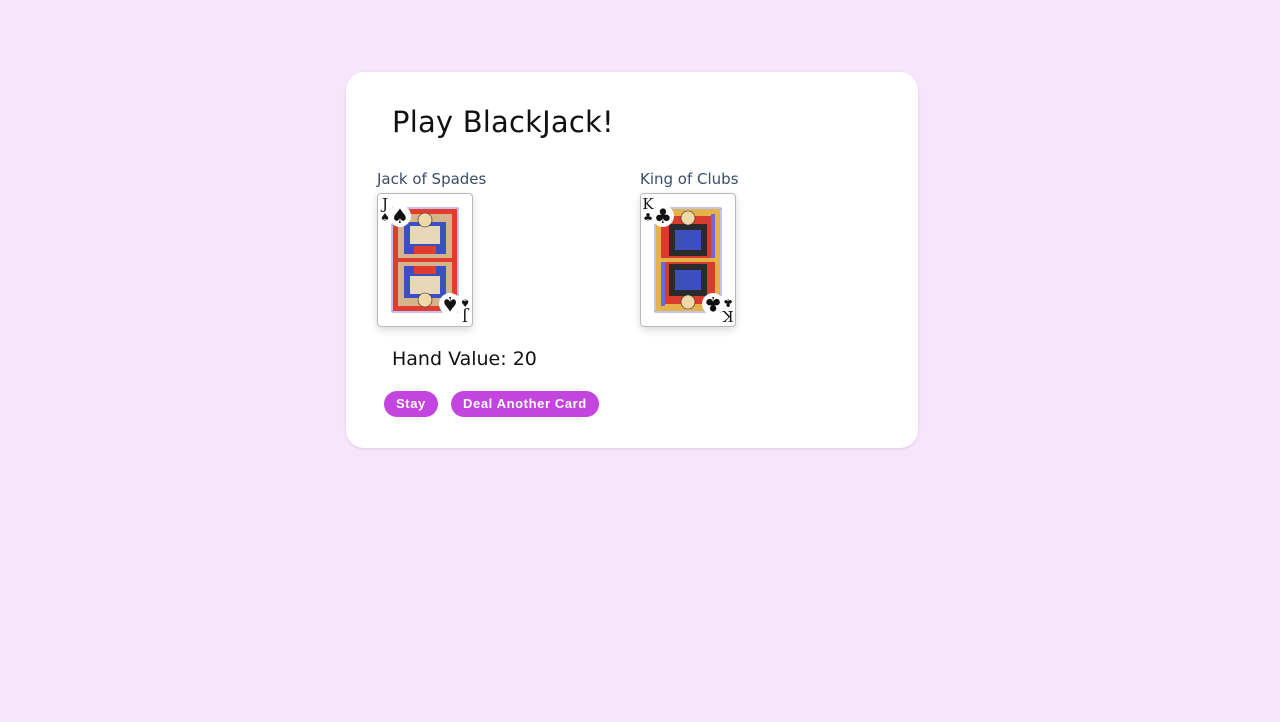 This screenshot has width=1280, height=722. I want to click on card-caption: Jack of Spades, so click(432, 179).